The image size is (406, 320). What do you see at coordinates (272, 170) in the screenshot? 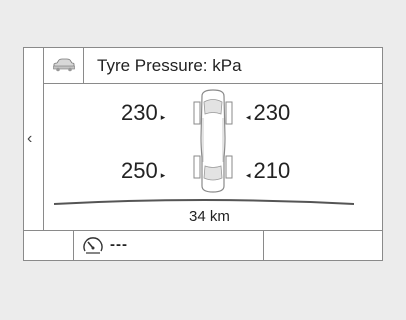
I see `tyre-rear-right-value: 210` at bounding box center [272, 170].